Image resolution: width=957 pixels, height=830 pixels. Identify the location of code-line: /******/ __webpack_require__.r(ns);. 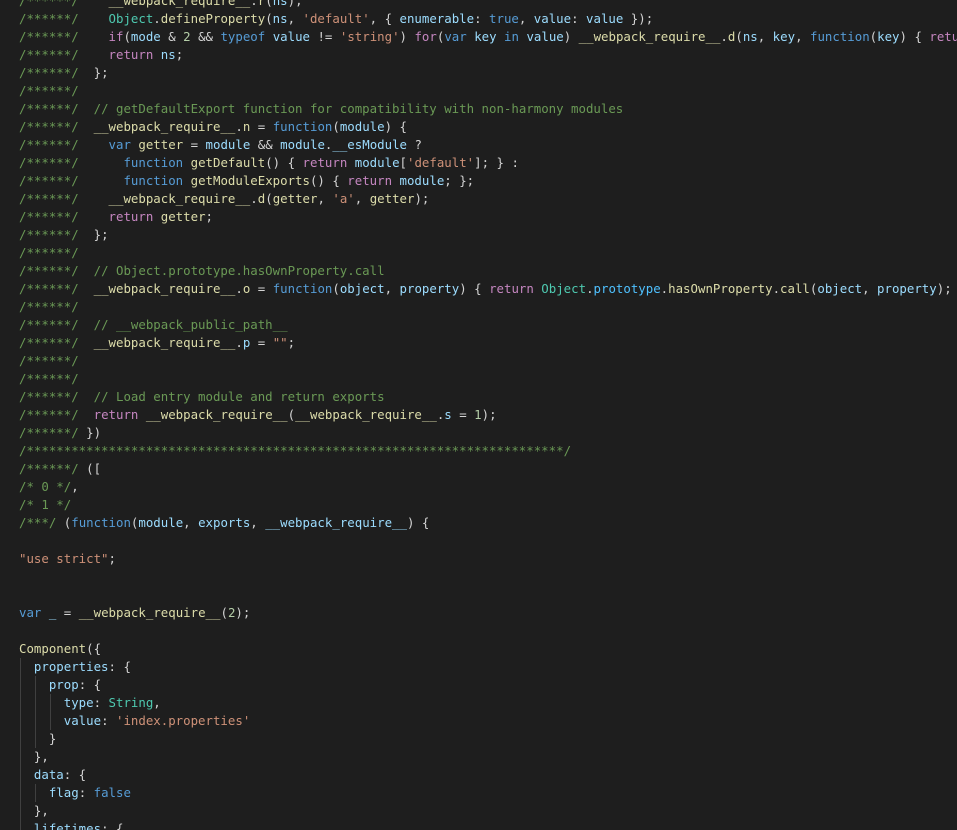
(488, 5).